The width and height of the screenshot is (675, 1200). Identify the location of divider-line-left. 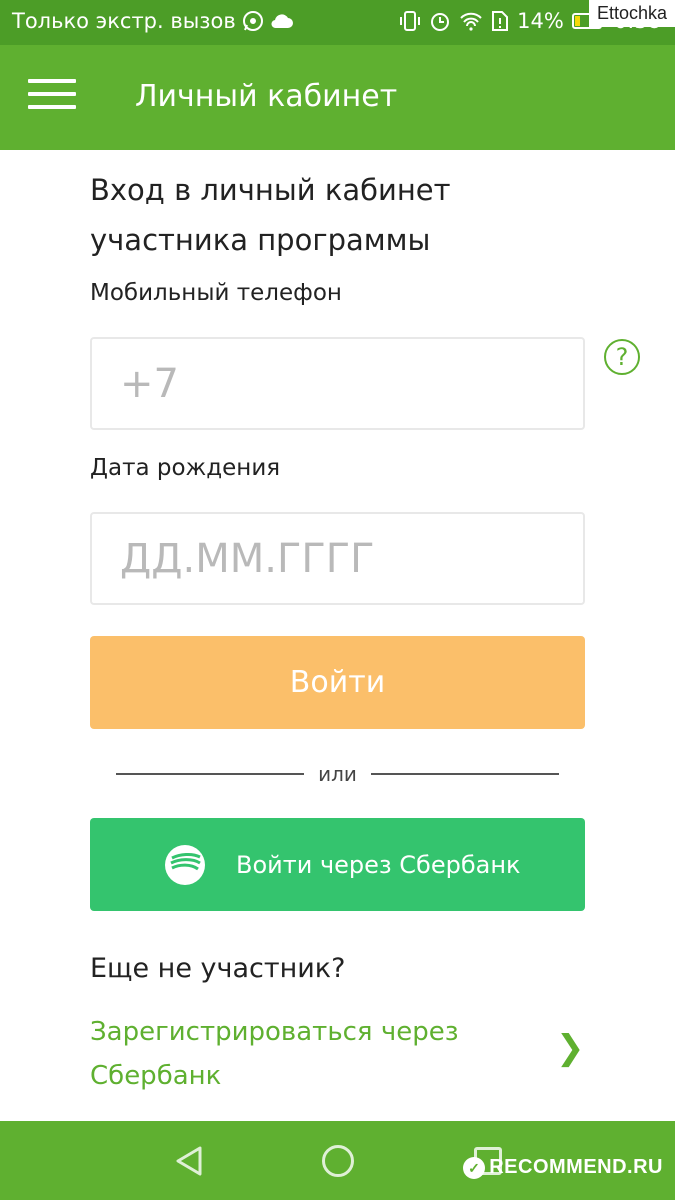
(210, 774).